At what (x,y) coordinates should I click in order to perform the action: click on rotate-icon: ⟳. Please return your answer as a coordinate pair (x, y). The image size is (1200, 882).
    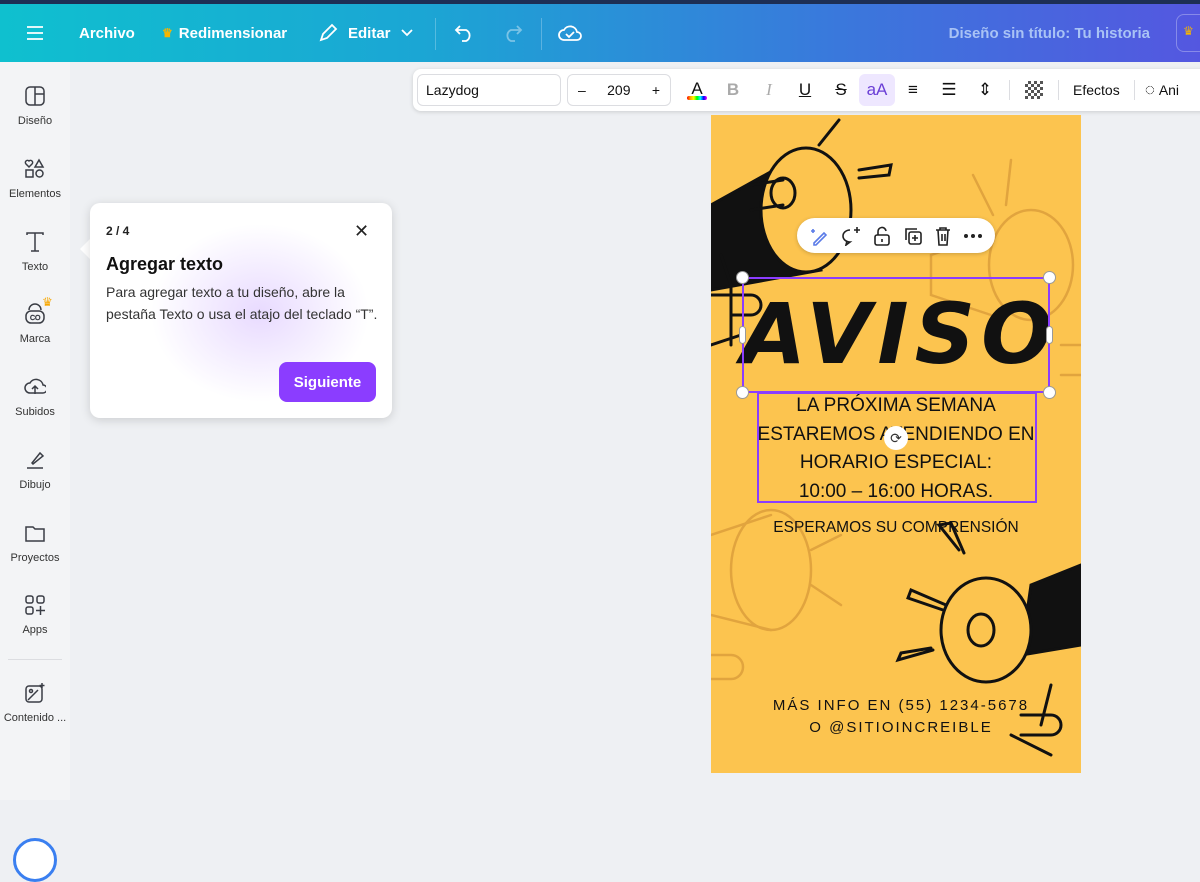
    Looking at the image, I should click on (896, 438).